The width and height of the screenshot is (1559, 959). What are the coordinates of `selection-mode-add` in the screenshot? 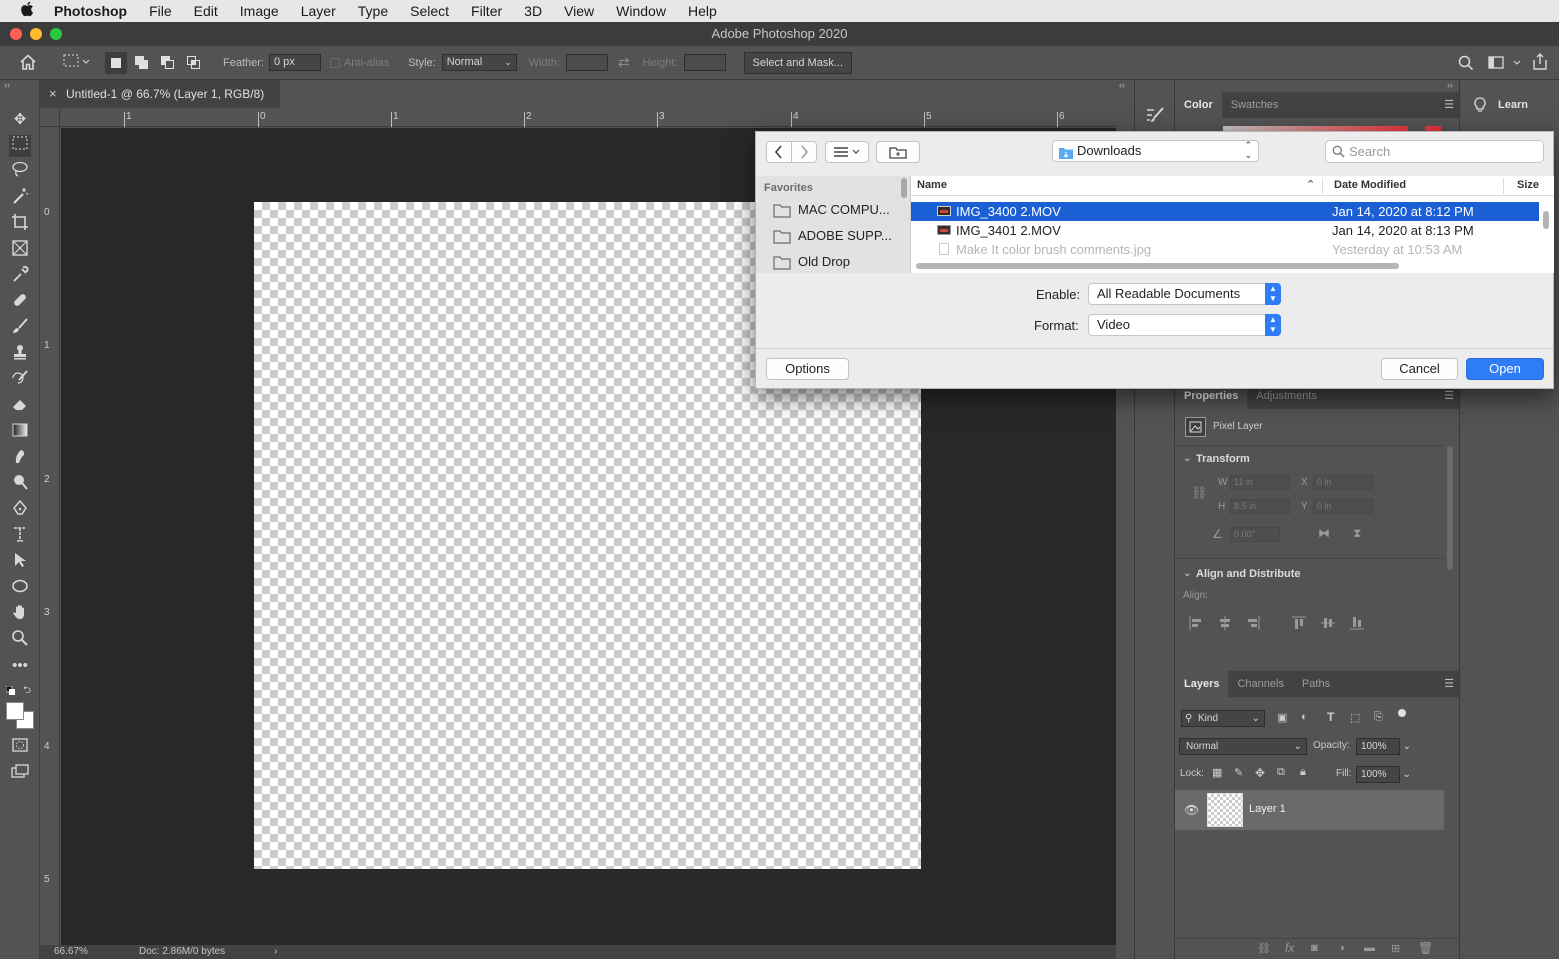 It's located at (142, 63).